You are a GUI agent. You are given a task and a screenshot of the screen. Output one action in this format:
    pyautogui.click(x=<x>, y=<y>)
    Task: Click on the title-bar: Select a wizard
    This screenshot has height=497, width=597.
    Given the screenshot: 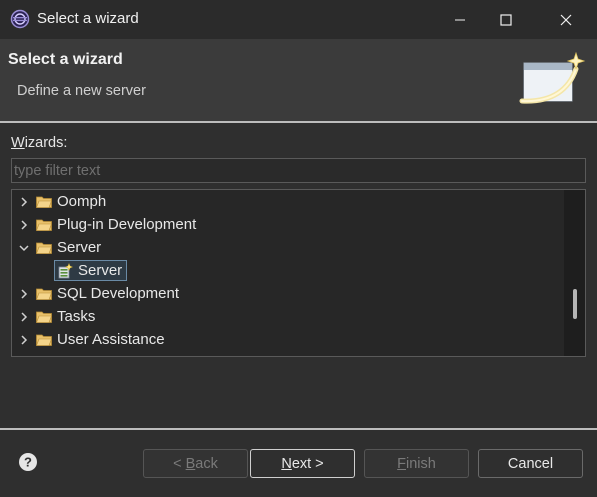 What is the action you would take?
    pyautogui.click(x=298, y=19)
    